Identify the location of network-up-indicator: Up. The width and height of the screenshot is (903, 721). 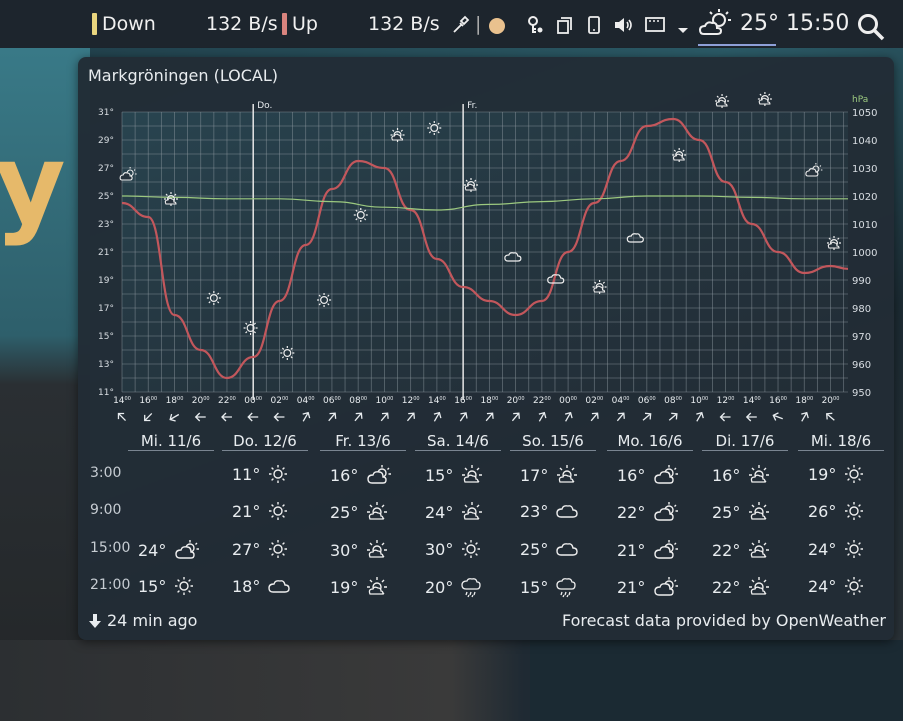
(300, 24).